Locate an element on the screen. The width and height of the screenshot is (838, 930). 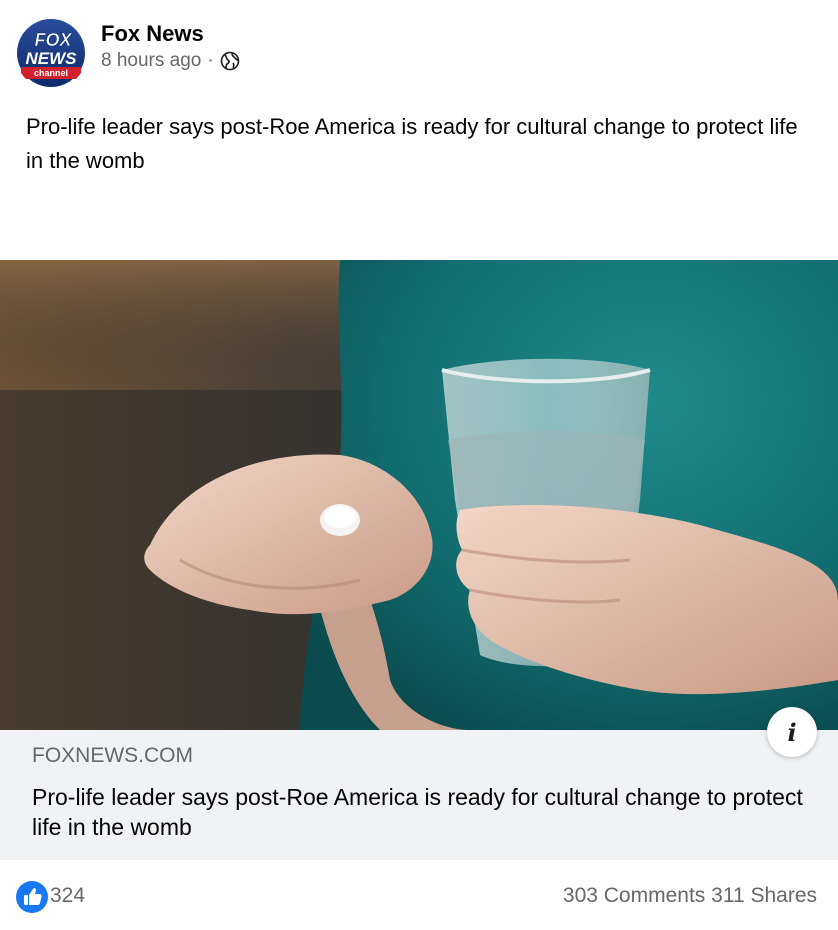
logo-line1: FOX is located at coordinates (53, 40).